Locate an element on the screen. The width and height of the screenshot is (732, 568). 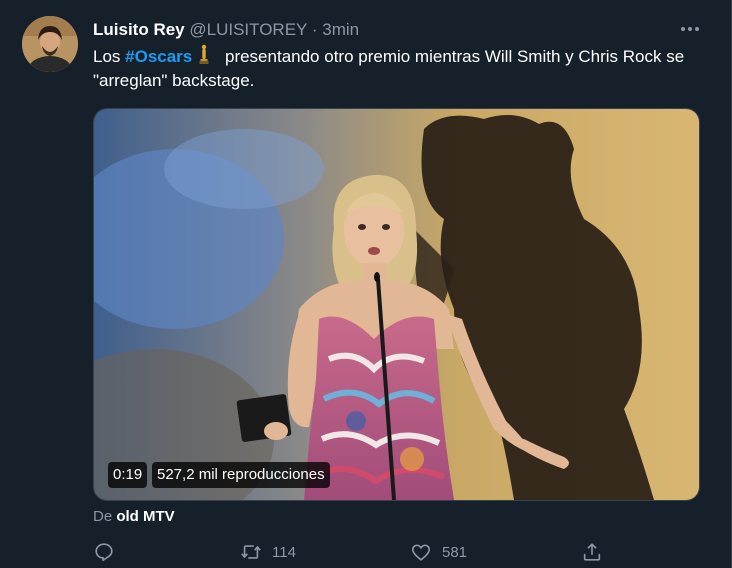
retweet-icon is located at coordinates (251, 552).